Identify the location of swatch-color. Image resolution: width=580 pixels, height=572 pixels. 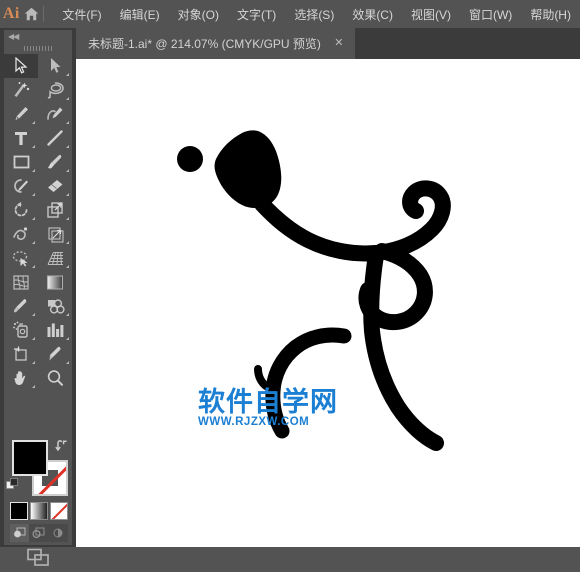
(19, 511).